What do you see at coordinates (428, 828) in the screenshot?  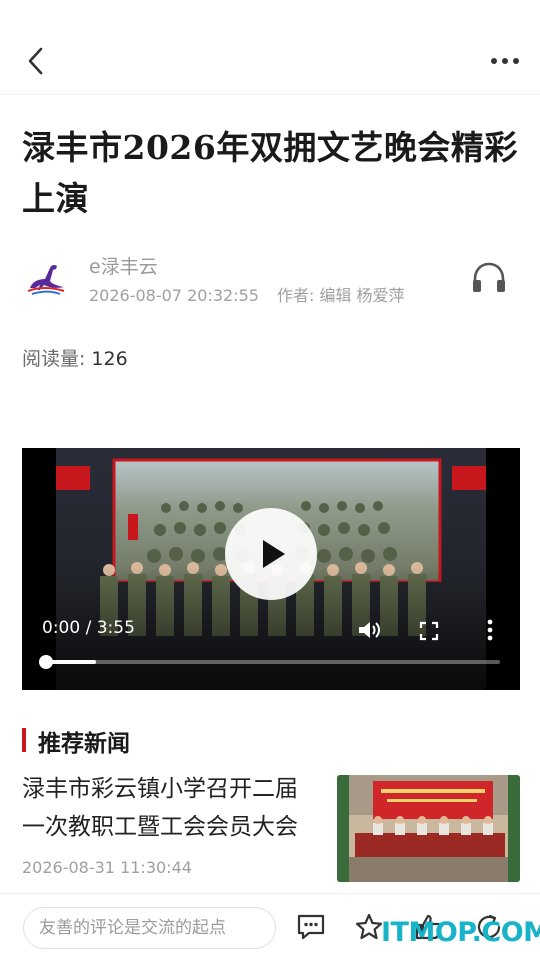 I see `news-thumbnail` at bounding box center [428, 828].